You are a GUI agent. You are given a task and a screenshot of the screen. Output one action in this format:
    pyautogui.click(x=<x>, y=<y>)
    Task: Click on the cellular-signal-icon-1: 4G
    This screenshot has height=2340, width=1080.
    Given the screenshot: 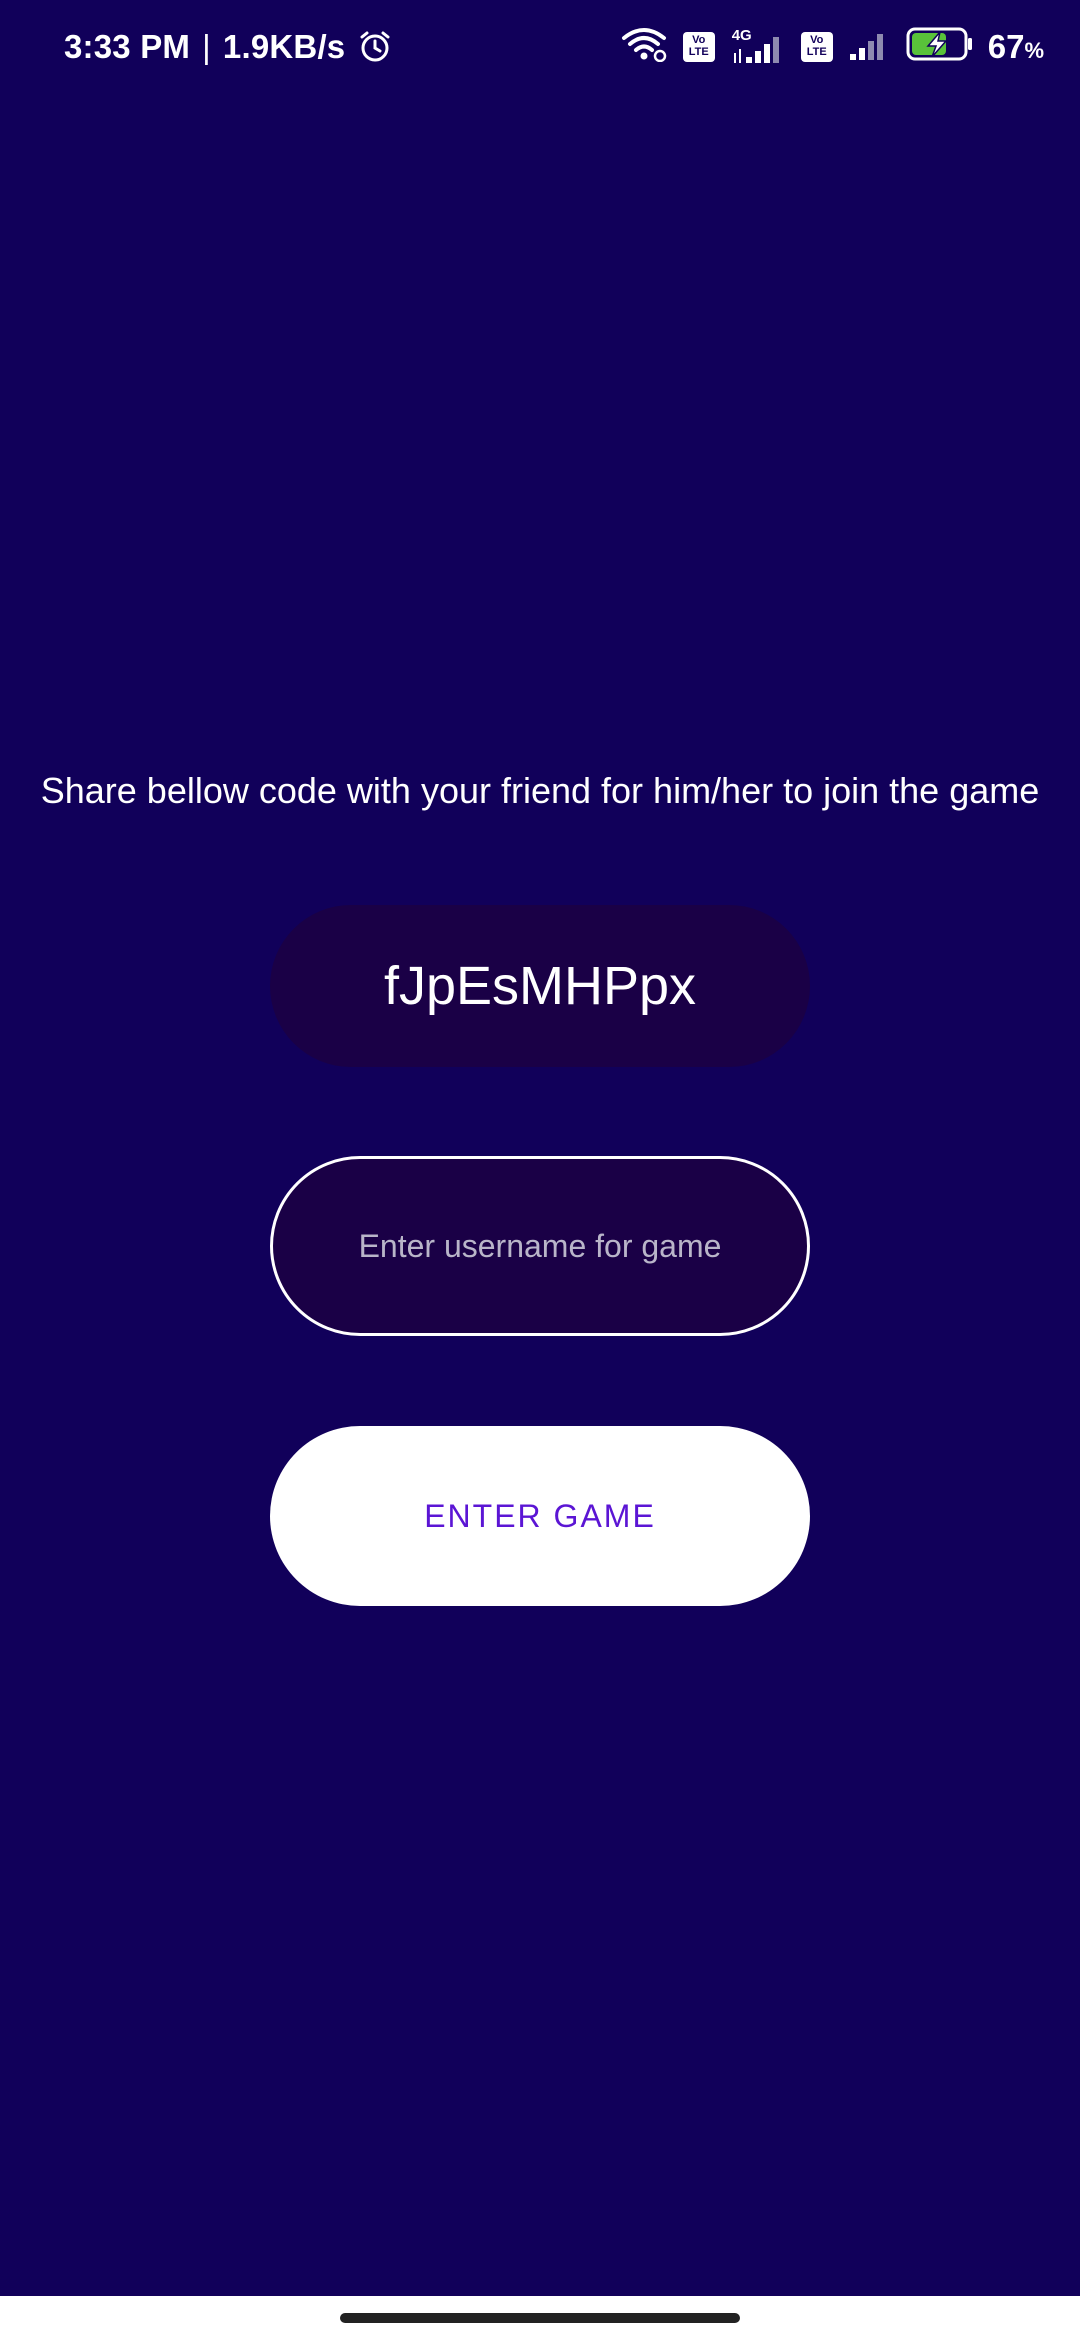 What is the action you would take?
    pyautogui.click(x=758, y=46)
    